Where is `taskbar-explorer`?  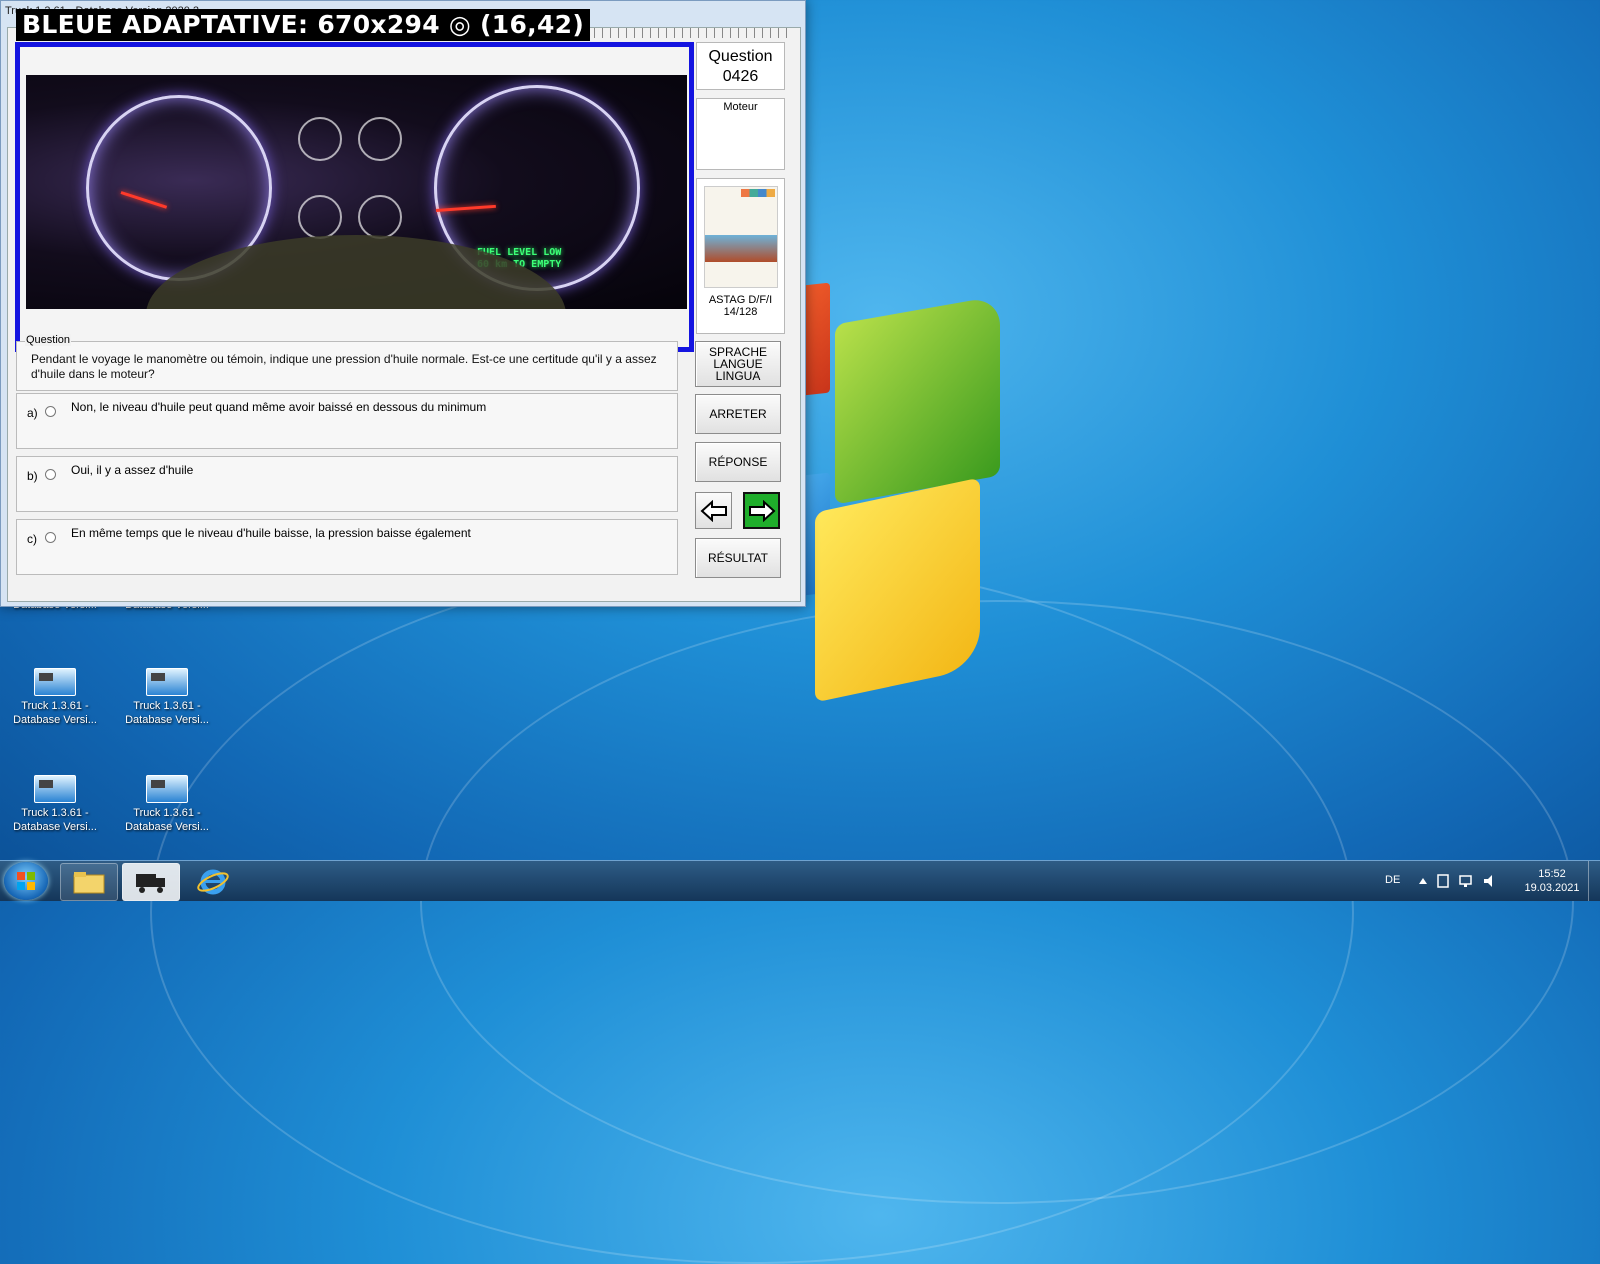 taskbar-explorer is located at coordinates (89, 882).